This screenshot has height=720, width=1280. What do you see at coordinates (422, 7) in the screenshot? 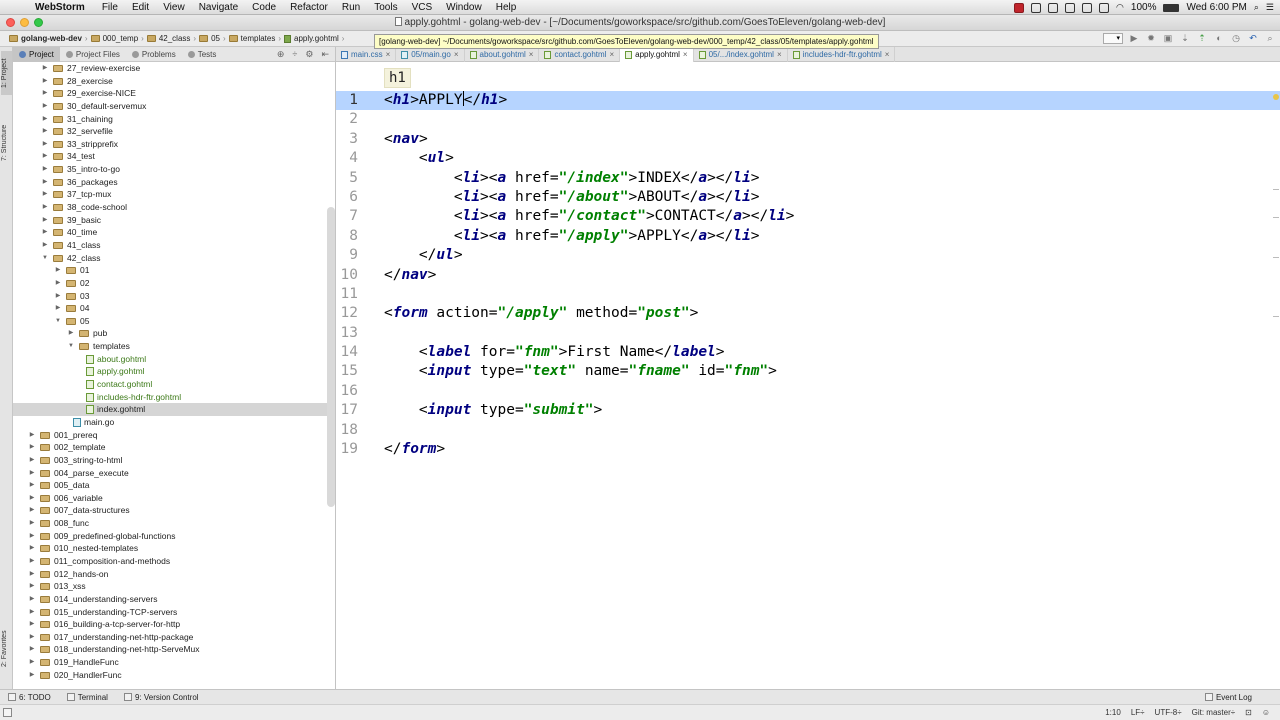
I see `menu-vcs: VCS` at bounding box center [422, 7].